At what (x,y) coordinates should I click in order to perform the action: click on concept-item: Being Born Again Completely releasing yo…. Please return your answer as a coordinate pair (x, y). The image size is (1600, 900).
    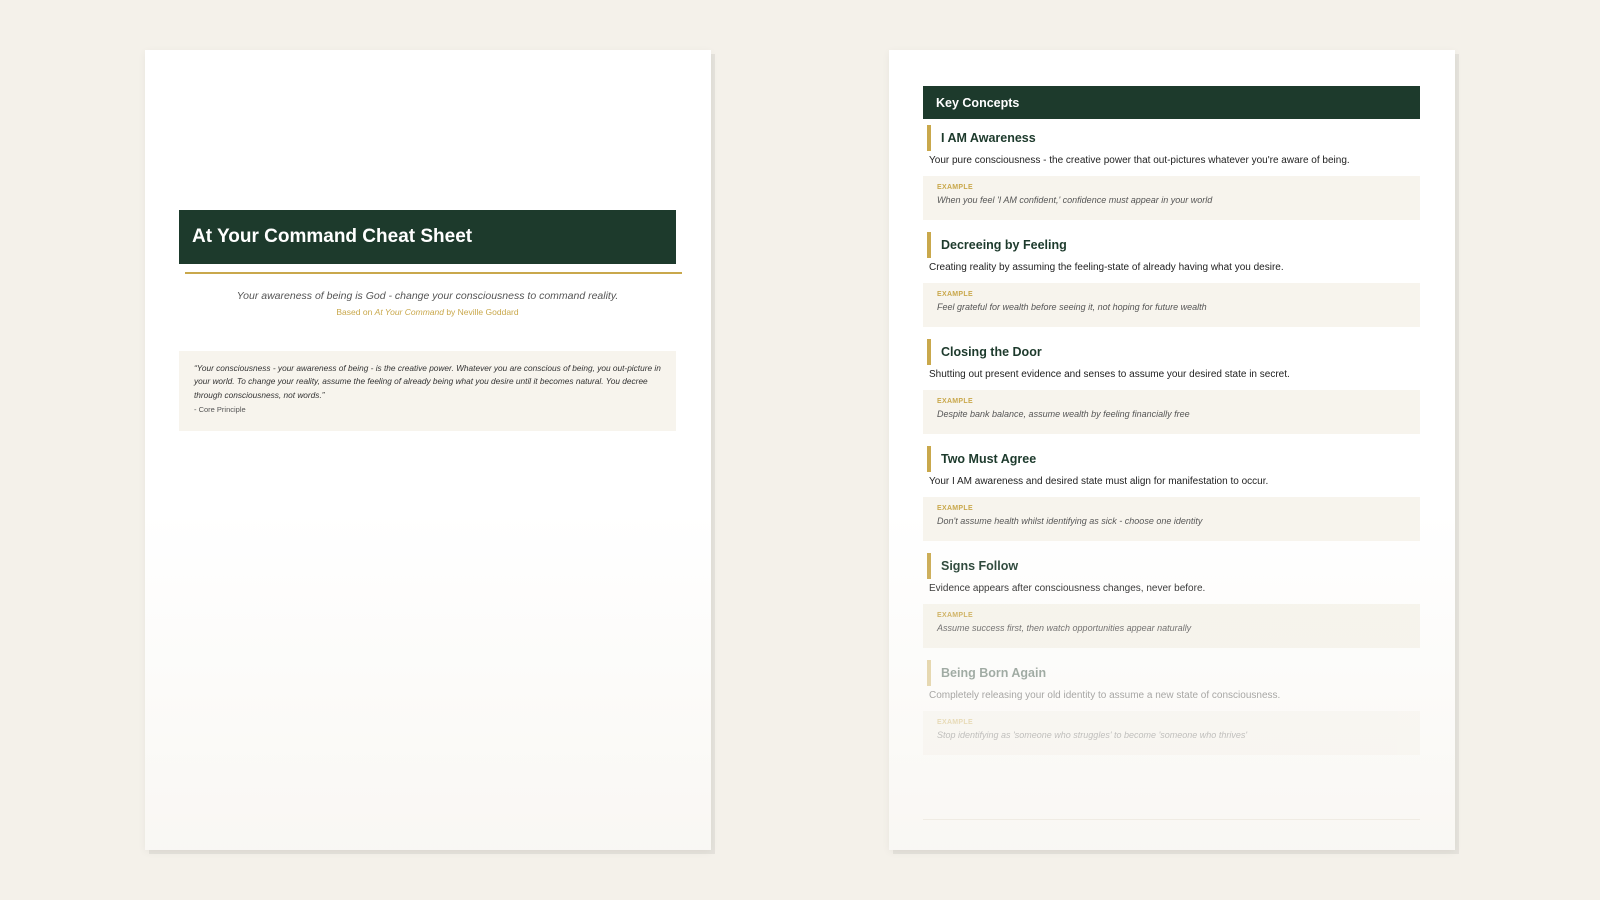
    Looking at the image, I should click on (1171, 713).